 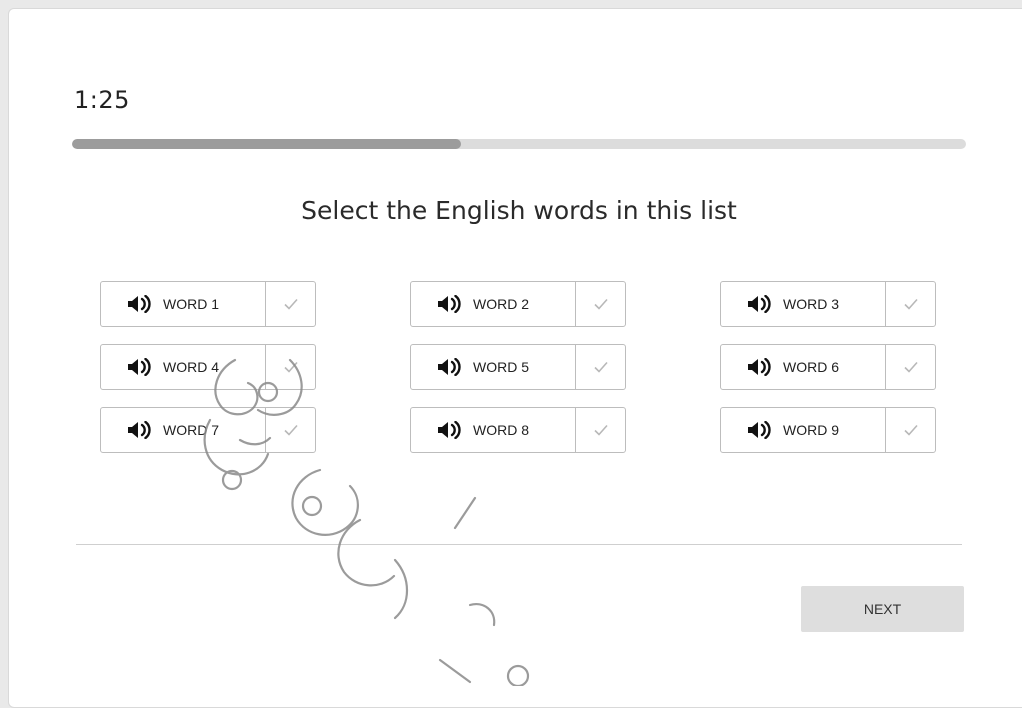 I want to click on word-option: WORD 2, so click(x=518, y=304).